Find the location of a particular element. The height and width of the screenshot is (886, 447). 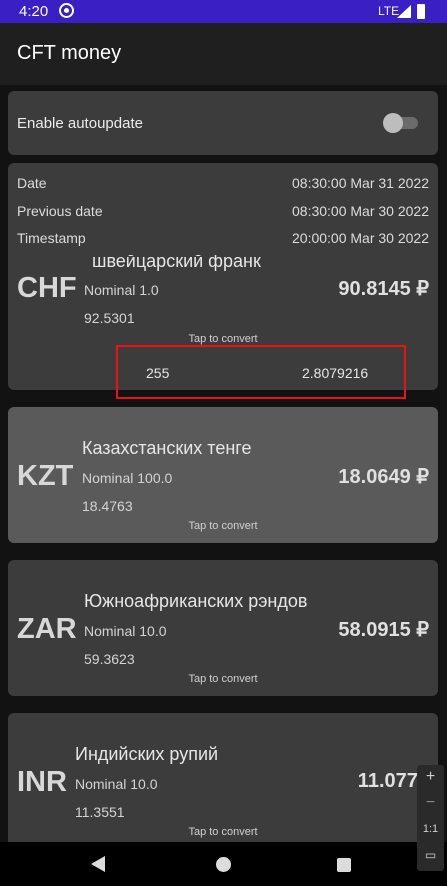

info-label: Timestamp is located at coordinates (51, 238).